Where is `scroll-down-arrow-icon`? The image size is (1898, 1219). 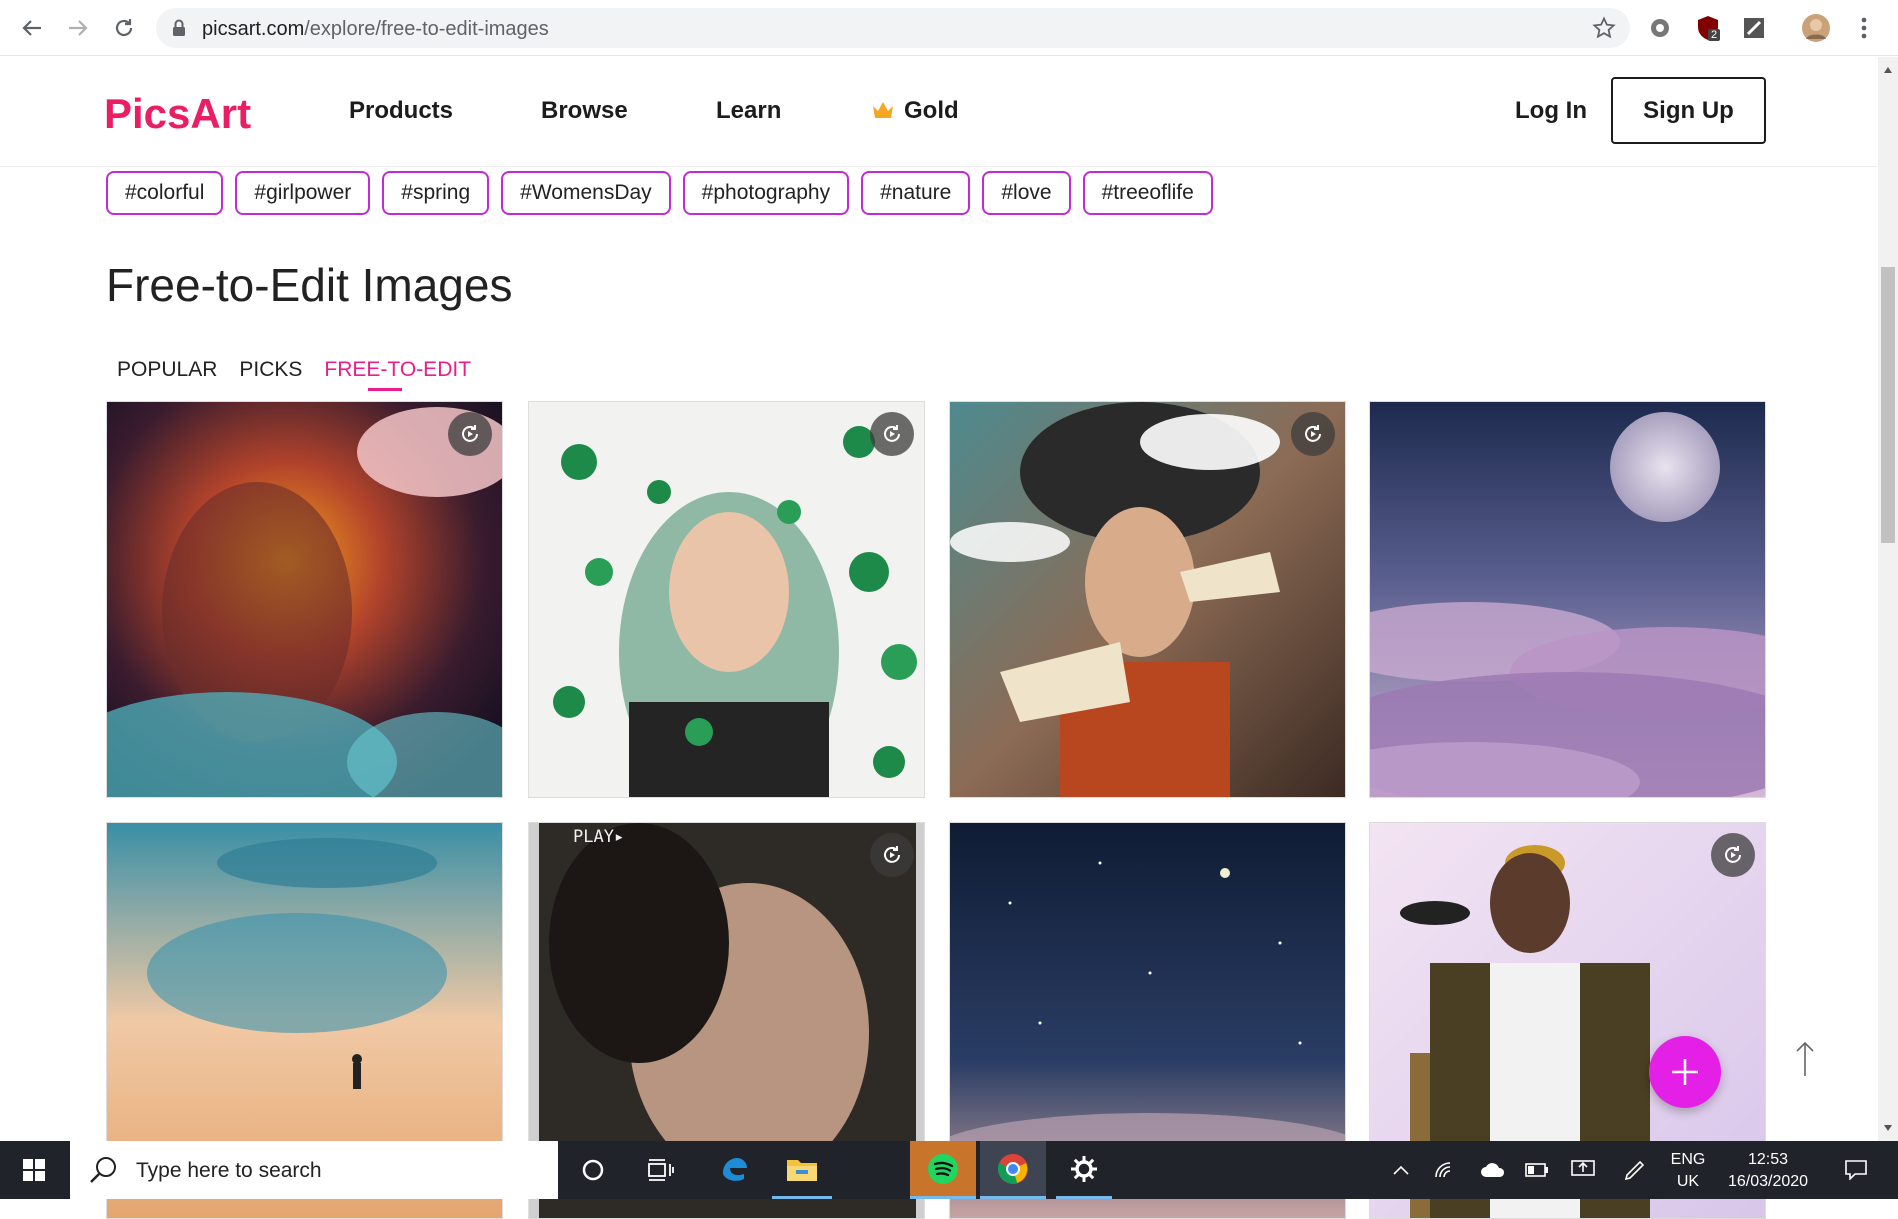 scroll-down-arrow-icon is located at coordinates (1888, 1128).